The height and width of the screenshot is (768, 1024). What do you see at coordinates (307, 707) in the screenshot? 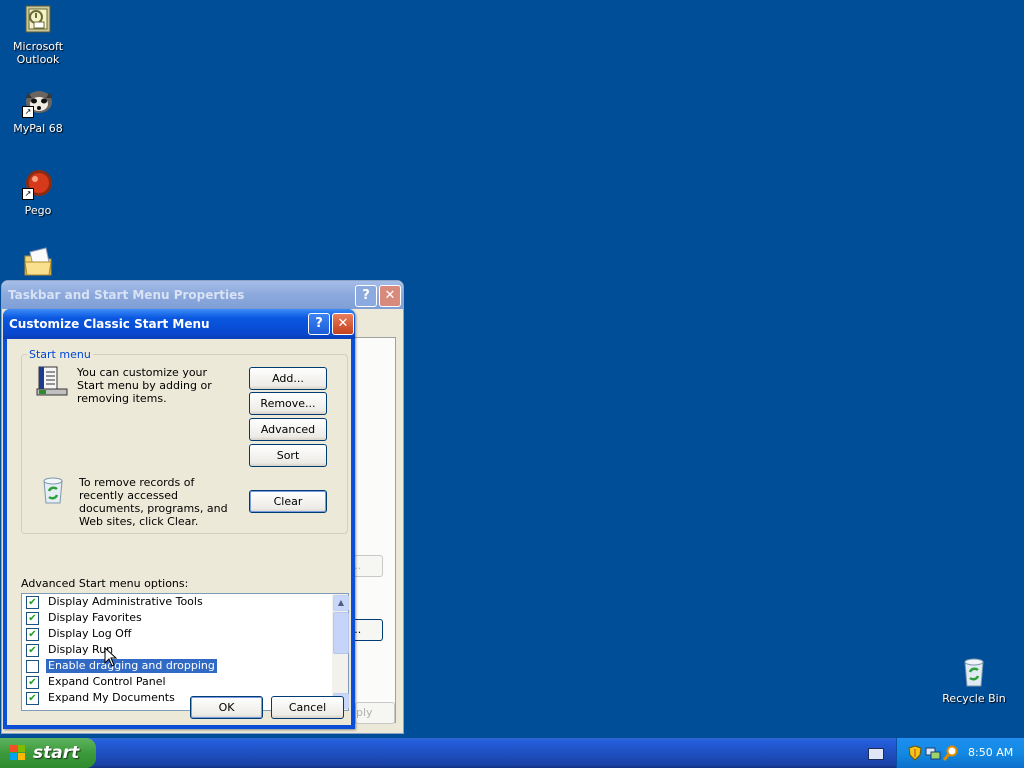
I see `cancel-button: Cancel` at bounding box center [307, 707].